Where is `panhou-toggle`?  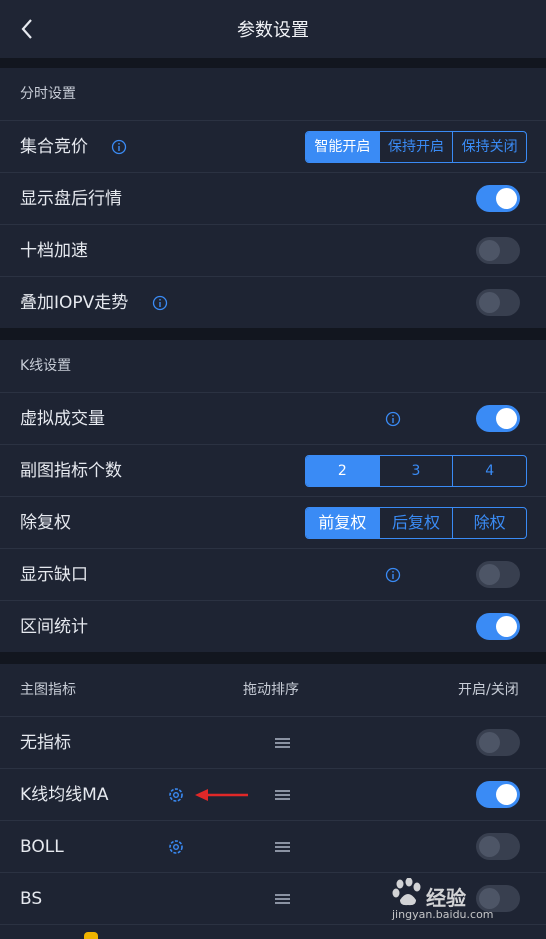
panhou-toggle is located at coordinates (498, 198).